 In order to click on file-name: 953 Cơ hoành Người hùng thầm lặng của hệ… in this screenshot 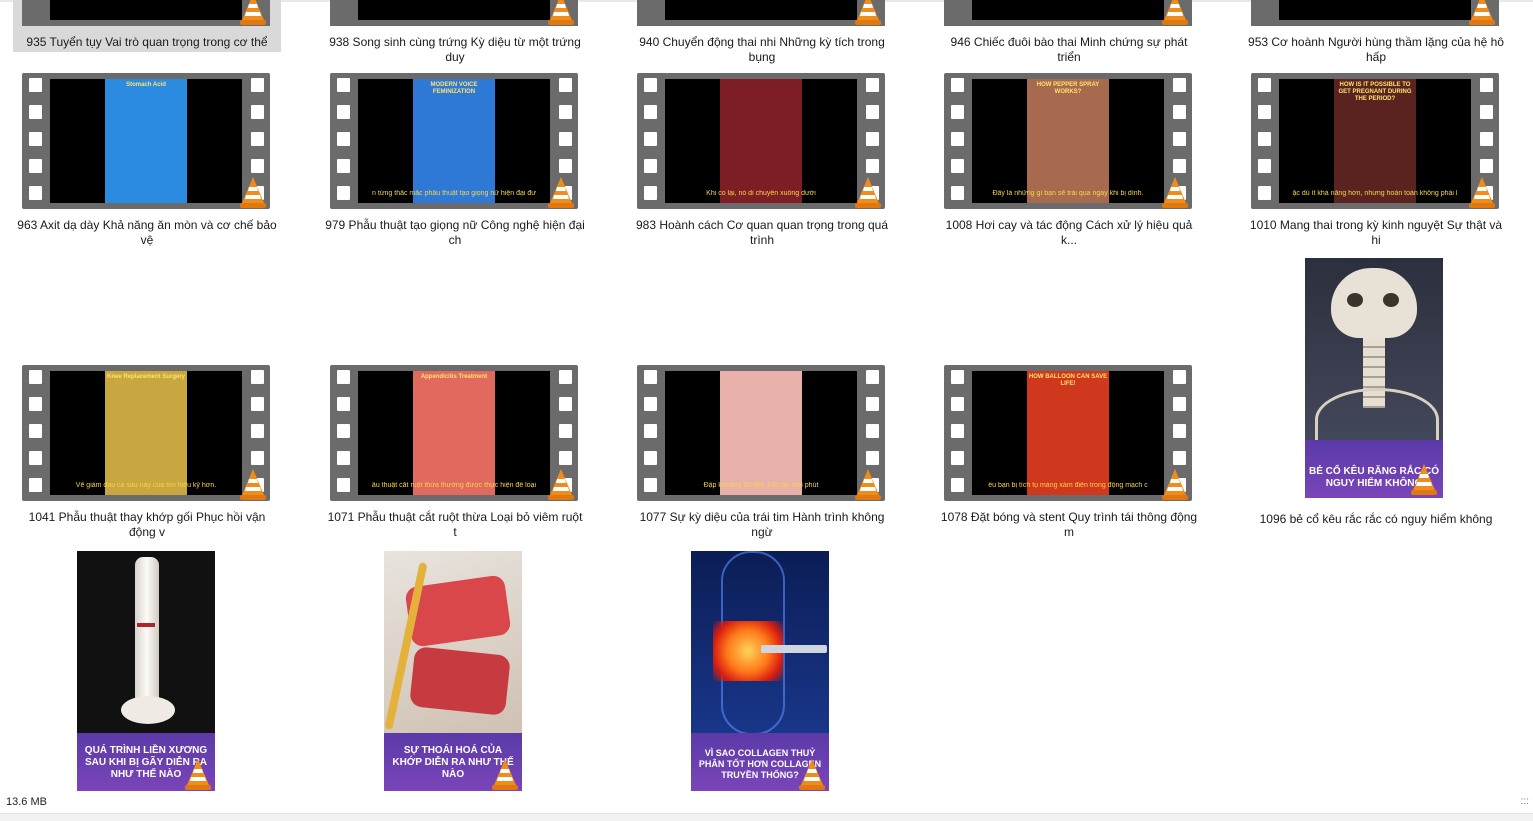, I will do `click(1376, 49)`.